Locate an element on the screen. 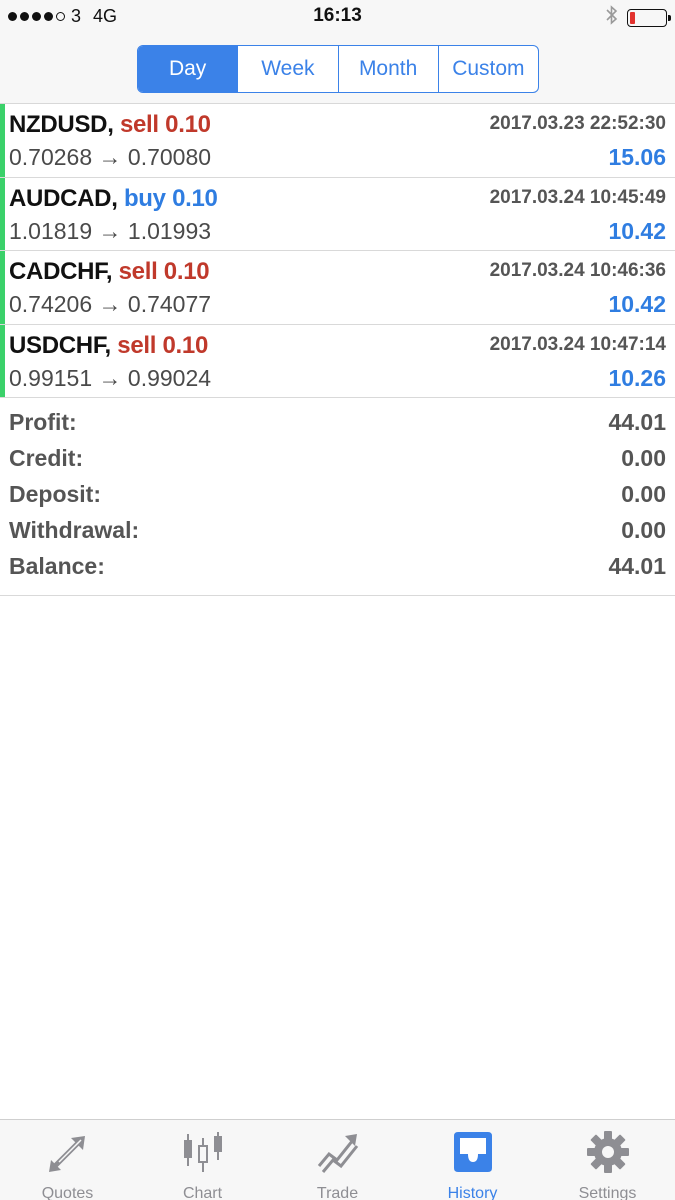  tab-settings: Settings is located at coordinates (607, 1160).